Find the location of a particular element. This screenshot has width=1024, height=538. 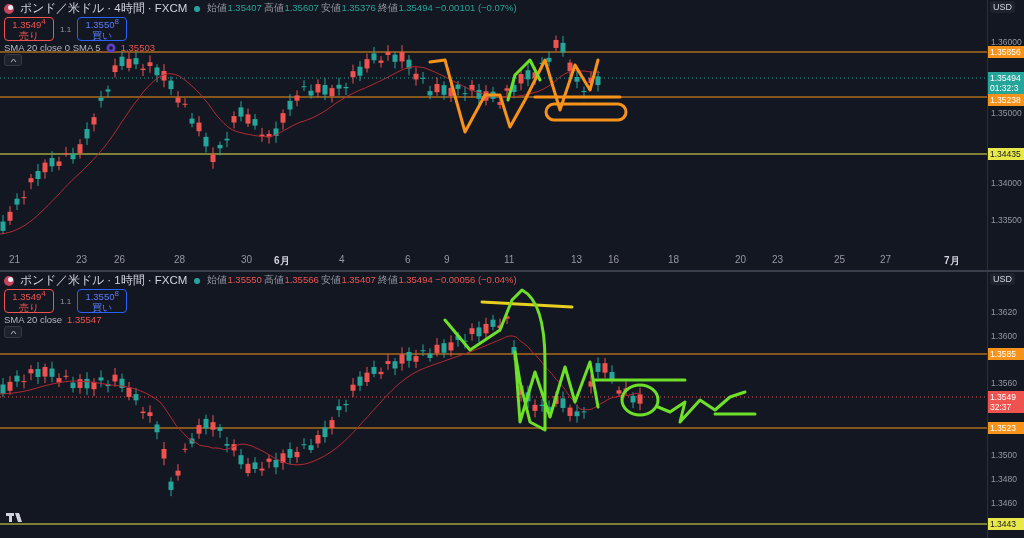

price-tick: 1.3560 is located at coordinates (1004, 383).